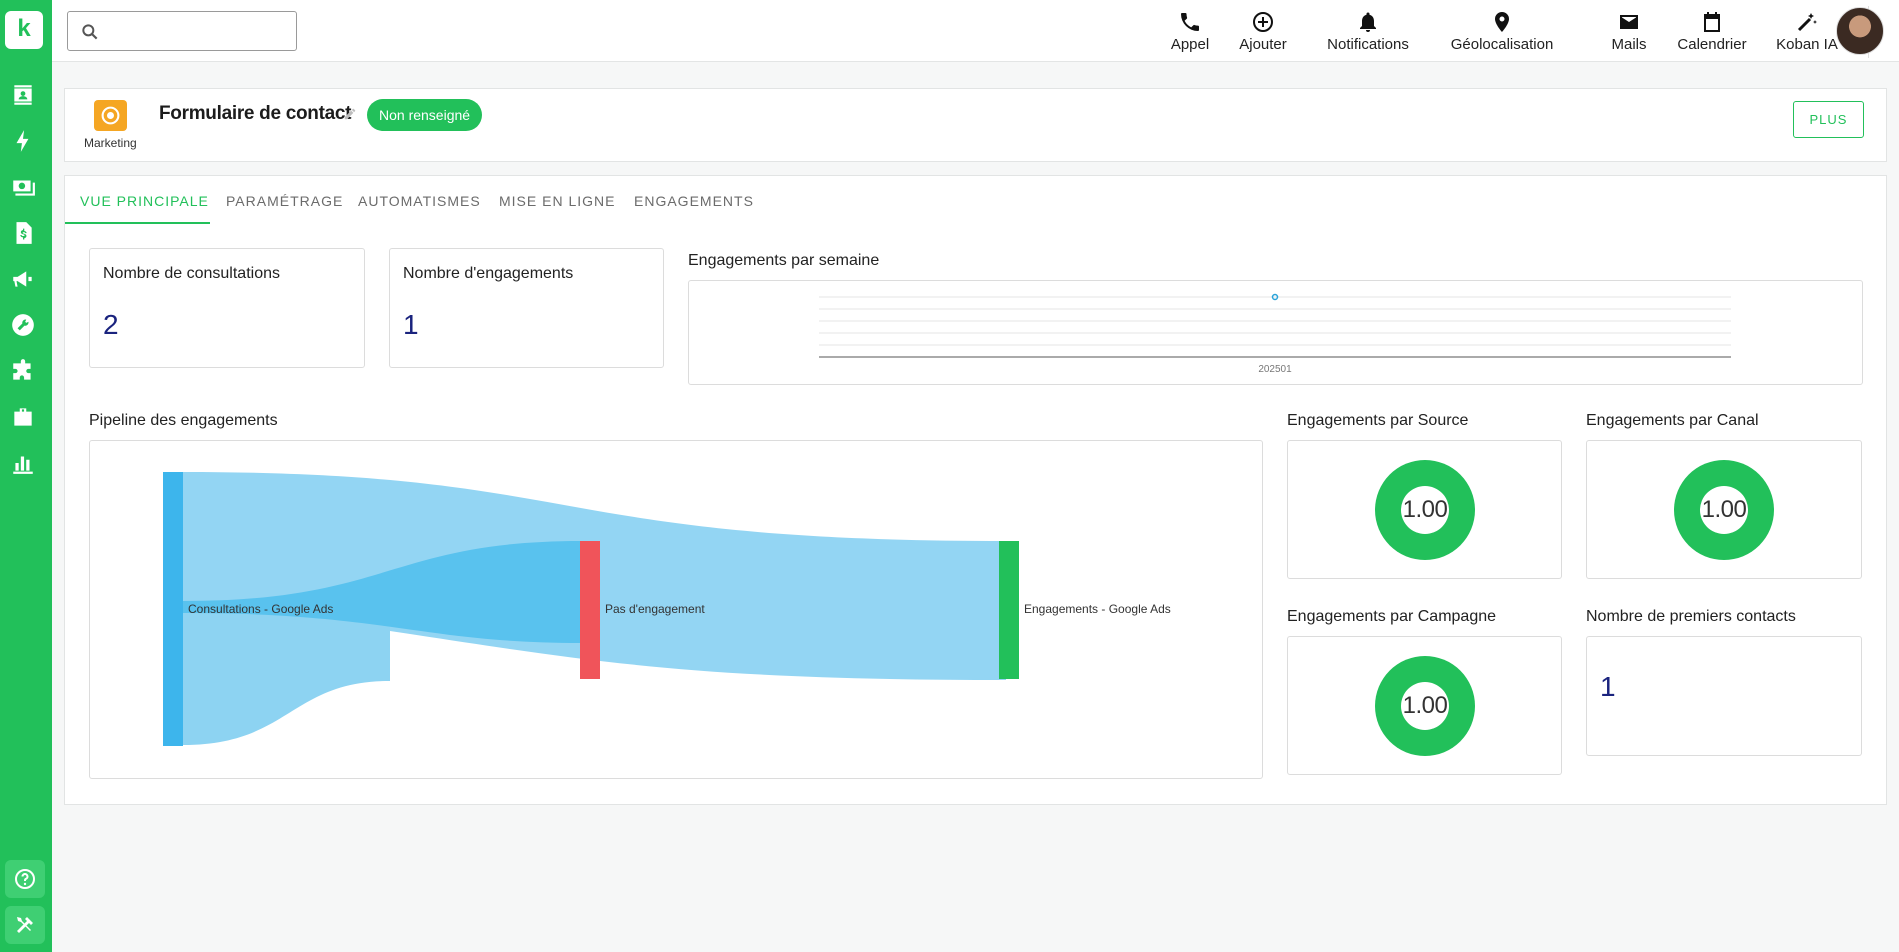 The image size is (1899, 952). I want to click on category-label: Marketing, so click(110, 143).